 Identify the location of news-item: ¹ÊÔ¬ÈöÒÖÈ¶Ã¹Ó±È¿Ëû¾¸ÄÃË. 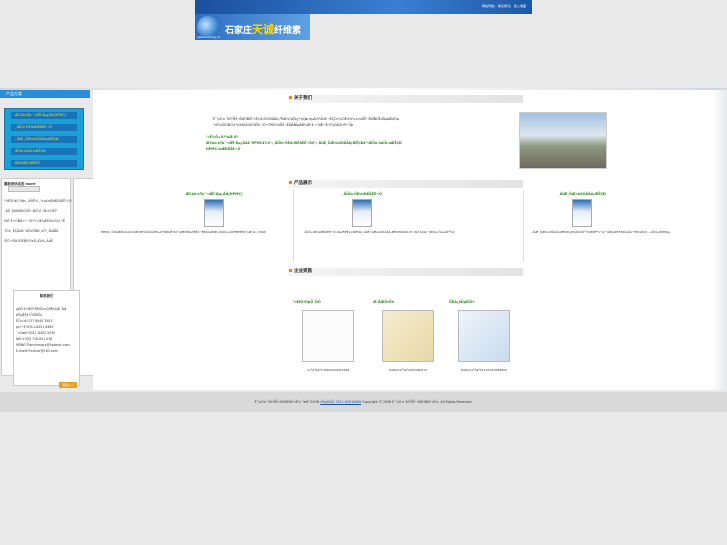
(36, 241).